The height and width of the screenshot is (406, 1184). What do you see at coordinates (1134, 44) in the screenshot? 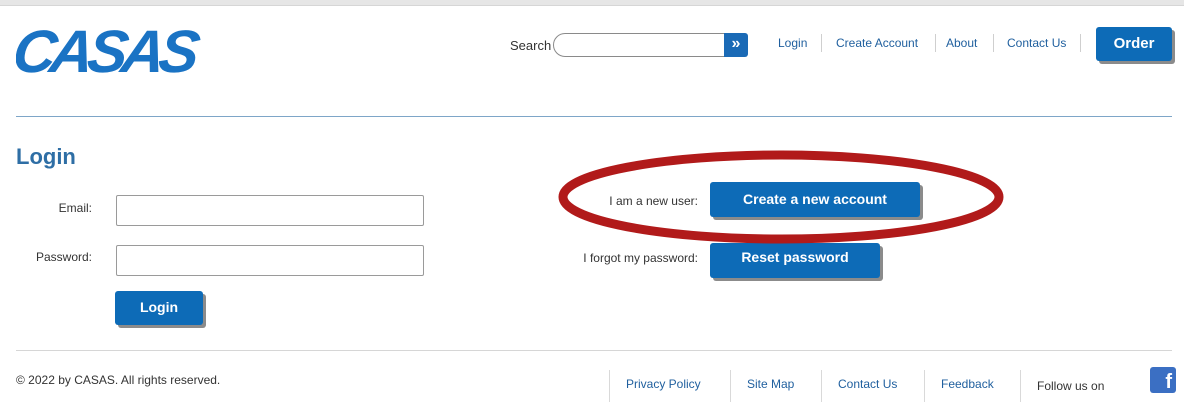
I see `order-button: Order` at bounding box center [1134, 44].